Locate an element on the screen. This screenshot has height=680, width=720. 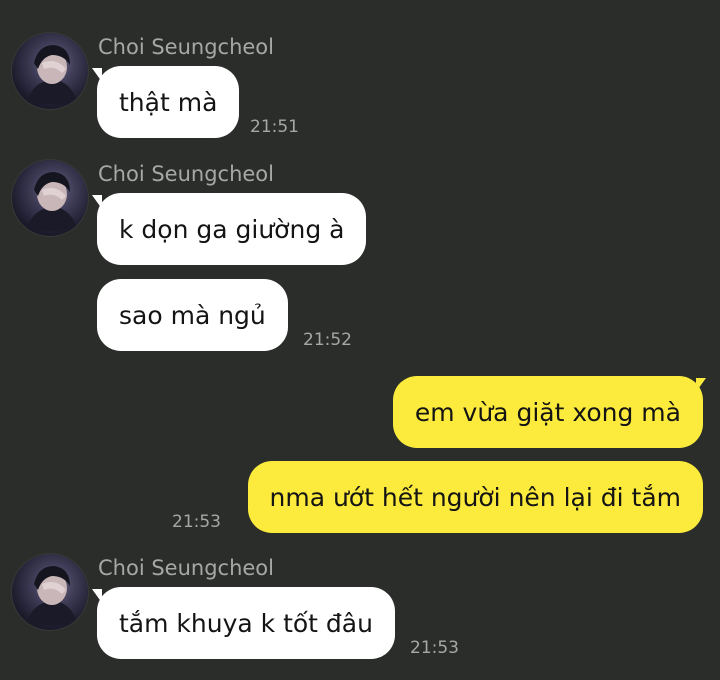
message-bubble: sao mà ngủ is located at coordinates (192, 315).